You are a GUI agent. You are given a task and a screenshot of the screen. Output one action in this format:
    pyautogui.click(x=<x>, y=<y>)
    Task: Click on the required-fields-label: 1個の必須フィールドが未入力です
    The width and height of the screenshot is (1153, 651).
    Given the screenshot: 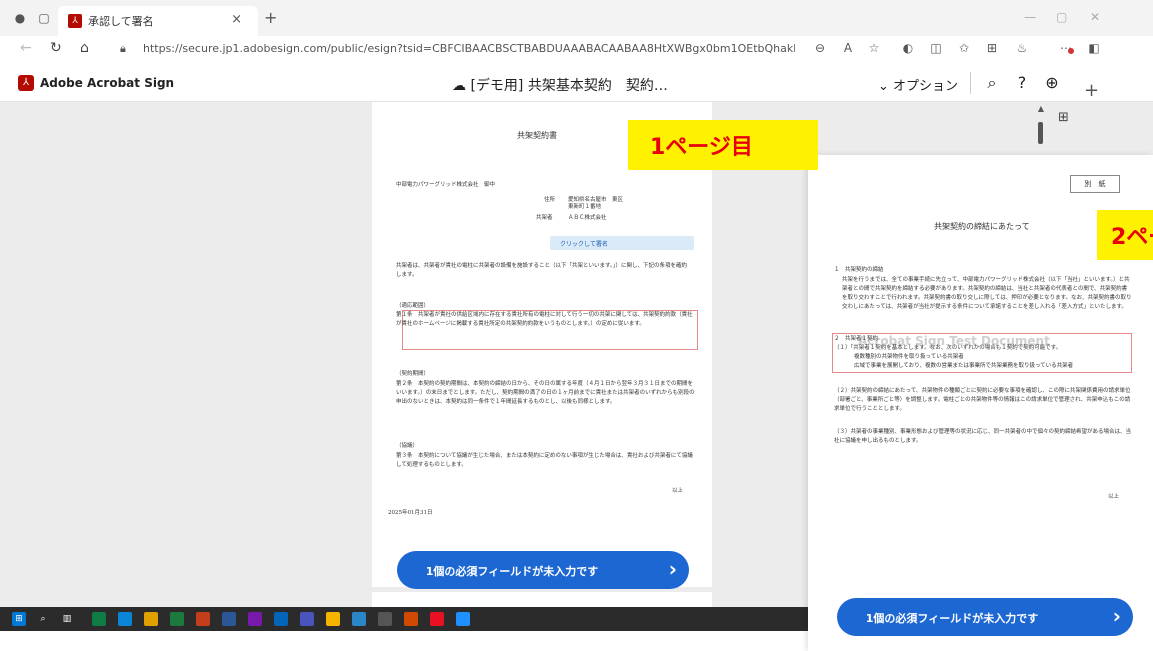 What is the action you would take?
    pyautogui.click(x=512, y=571)
    